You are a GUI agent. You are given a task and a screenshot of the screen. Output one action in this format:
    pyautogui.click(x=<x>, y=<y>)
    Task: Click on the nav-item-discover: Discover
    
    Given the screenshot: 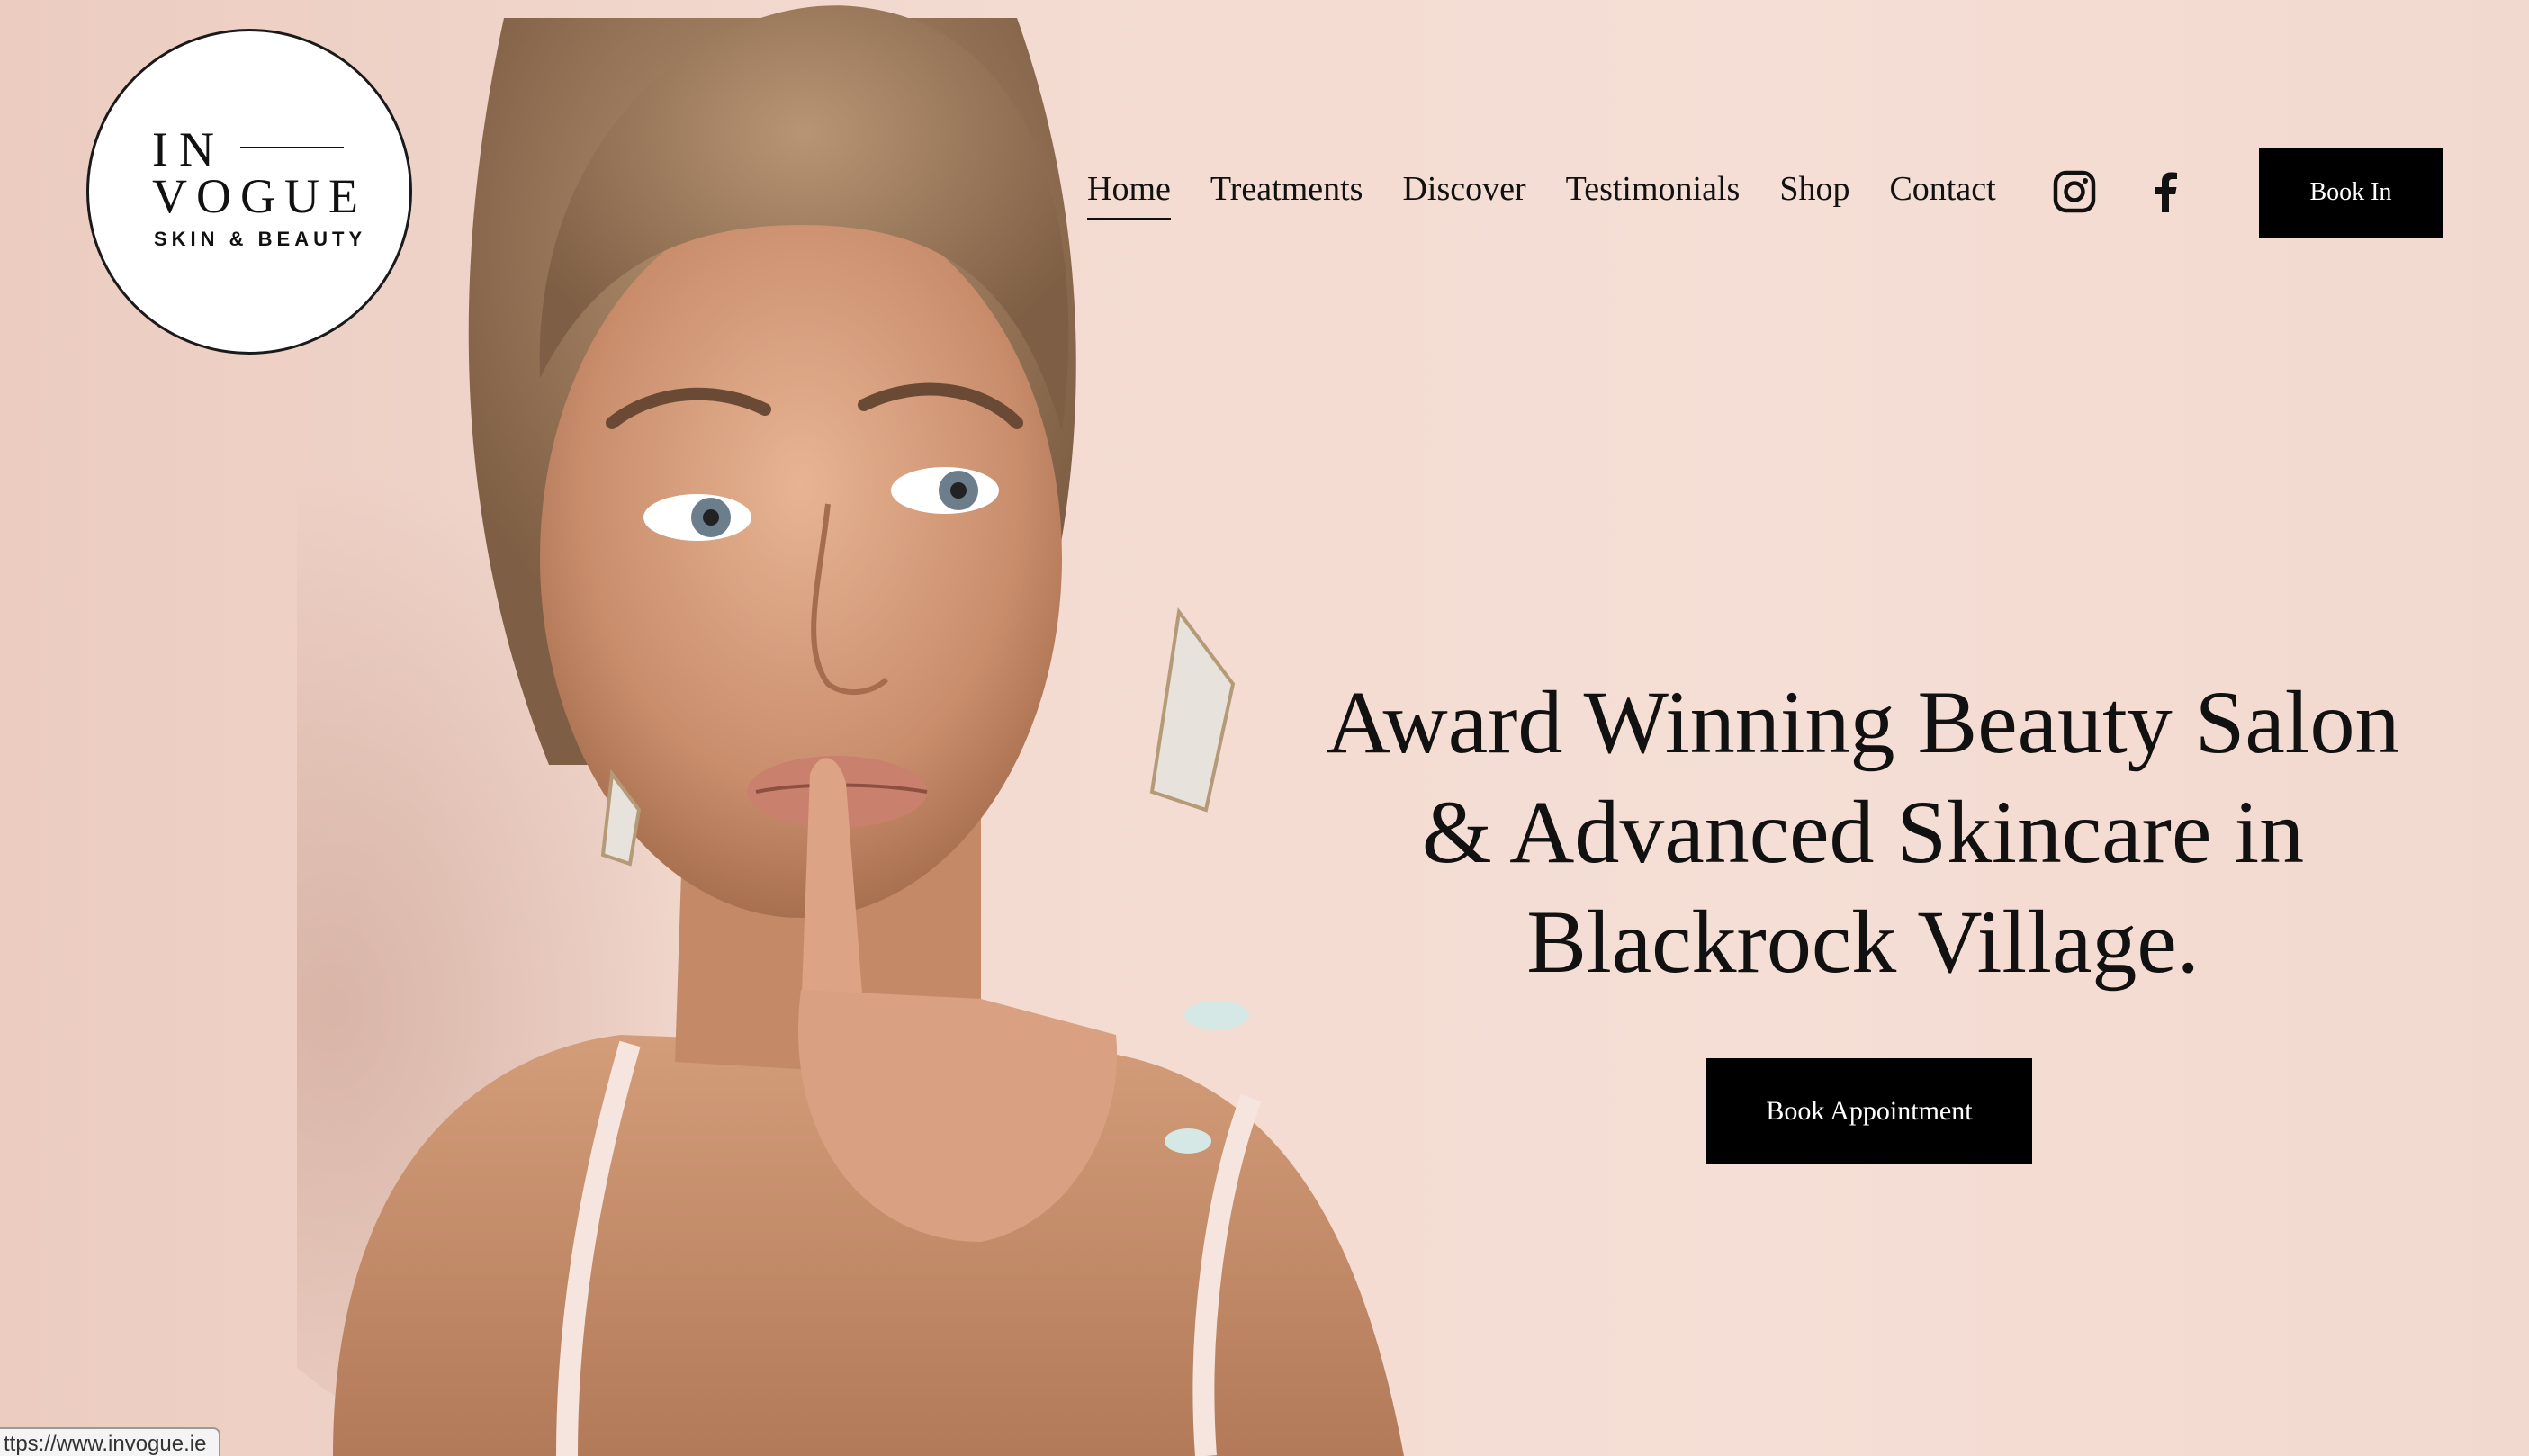 What is the action you would take?
    pyautogui.click(x=1464, y=194)
    